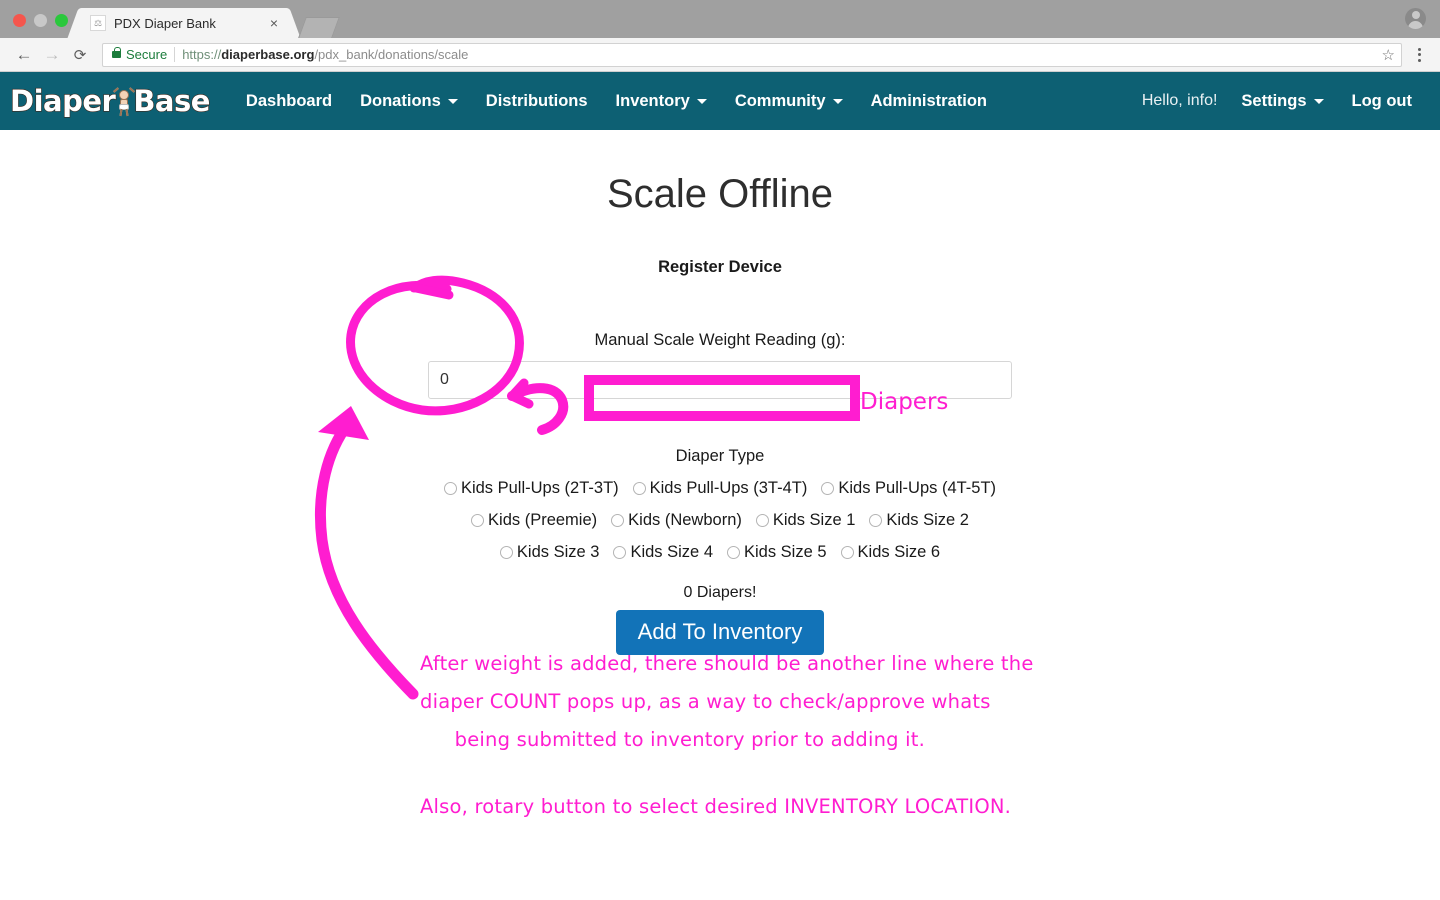 The image size is (1440, 900). What do you see at coordinates (780, 100) in the screenshot?
I see `nav-item-label: Community` at bounding box center [780, 100].